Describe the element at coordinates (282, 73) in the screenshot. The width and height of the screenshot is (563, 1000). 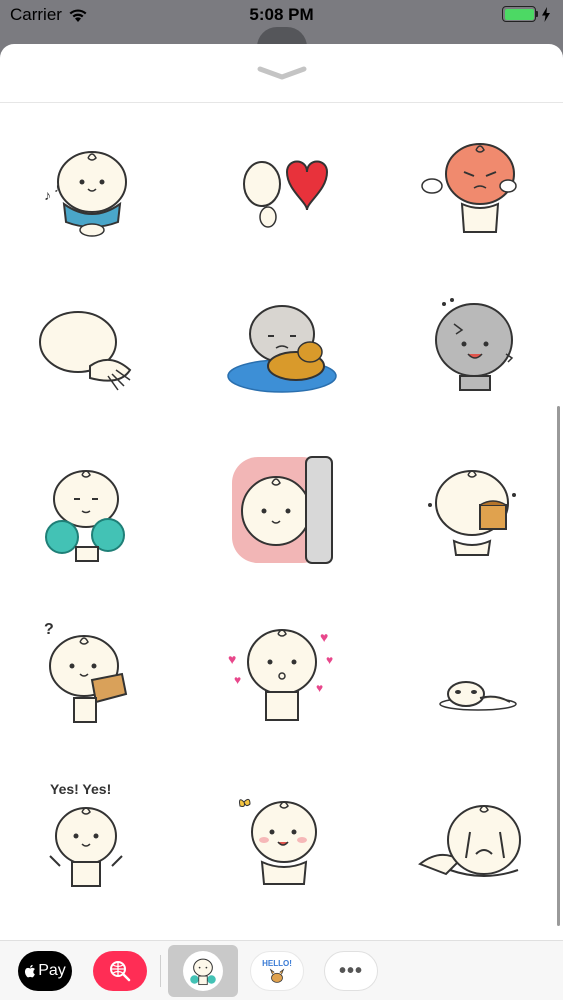
I see `chevron-down-icon` at that location.